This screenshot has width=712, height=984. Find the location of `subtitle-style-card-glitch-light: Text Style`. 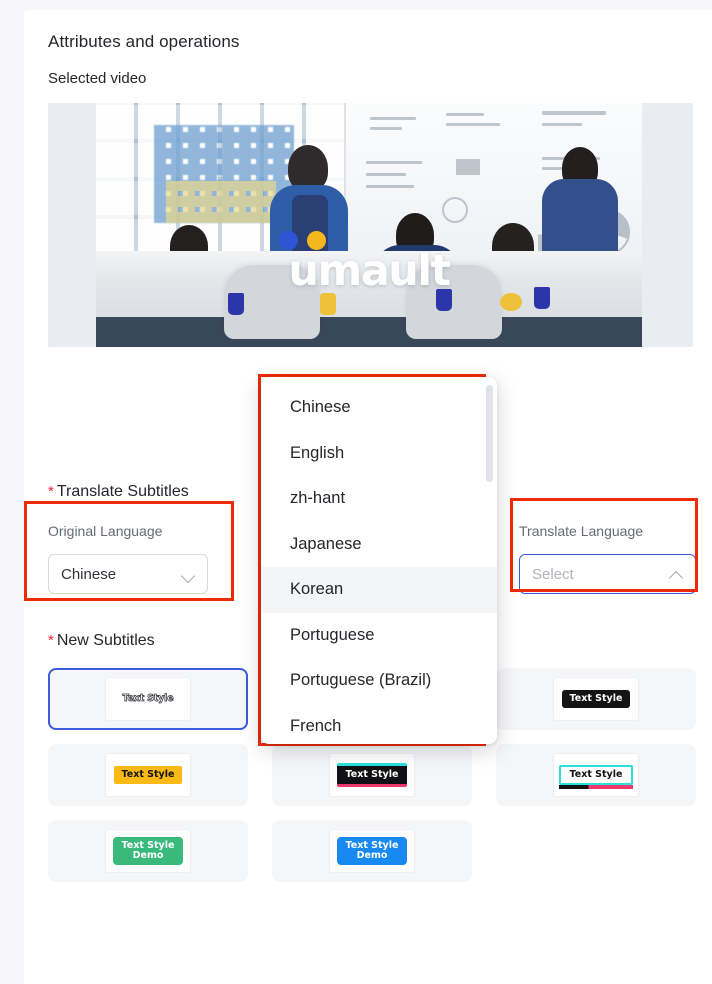

subtitle-style-card-glitch-light: Text Style is located at coordinates (596, 775).